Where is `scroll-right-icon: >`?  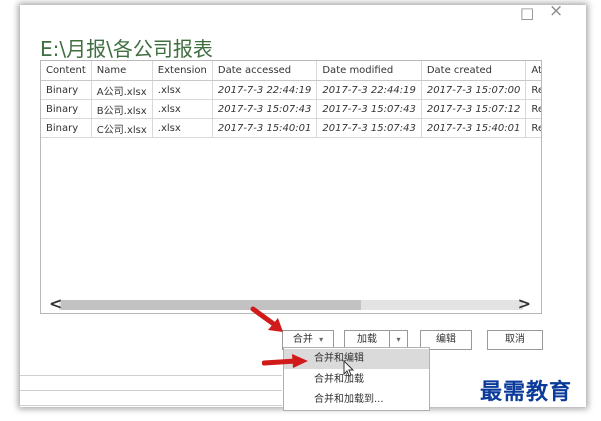
scroll-right-icon: > is located at coordinates (524, 303).